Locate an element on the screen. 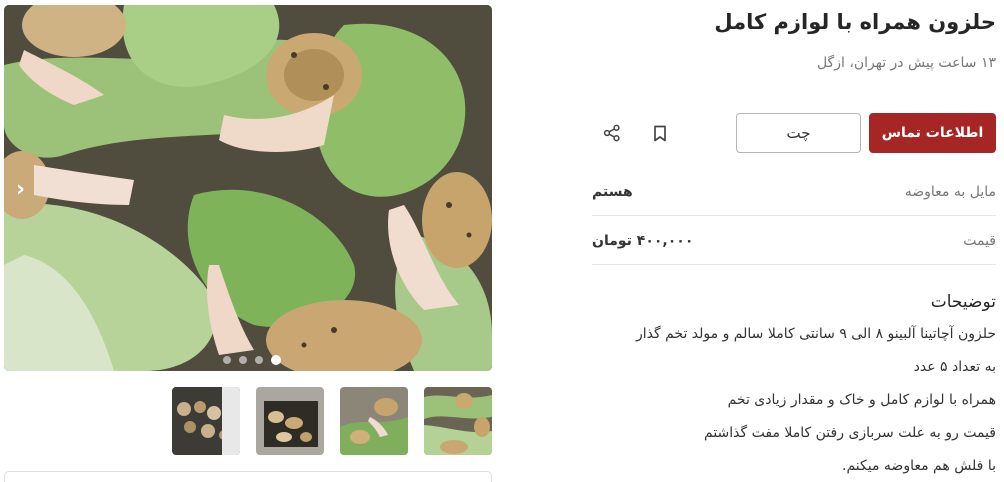 Image resolution: width=1004 pixels, height=482 pixels. detail-value: هستم is located at coordinates (612, 191).